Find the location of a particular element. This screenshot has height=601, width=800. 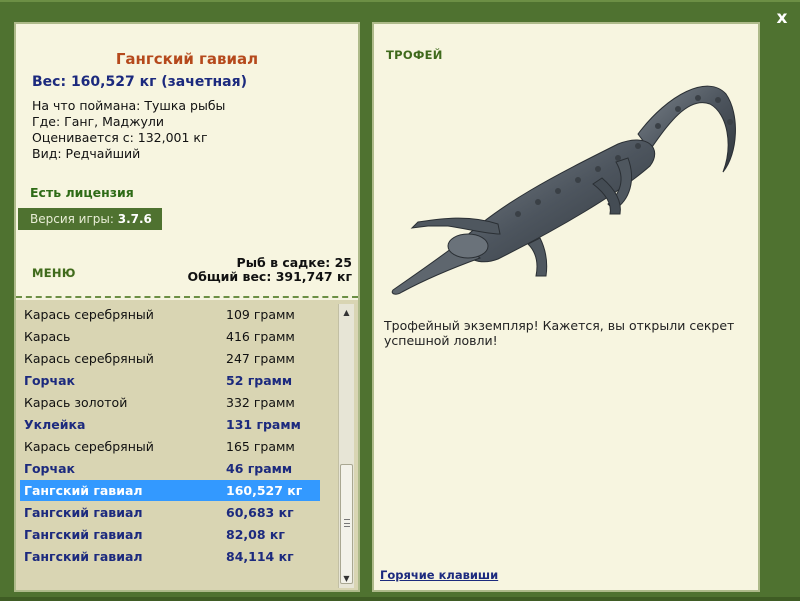

catch-fish-weight: 332 грамм is located at coordinates (260, 402).